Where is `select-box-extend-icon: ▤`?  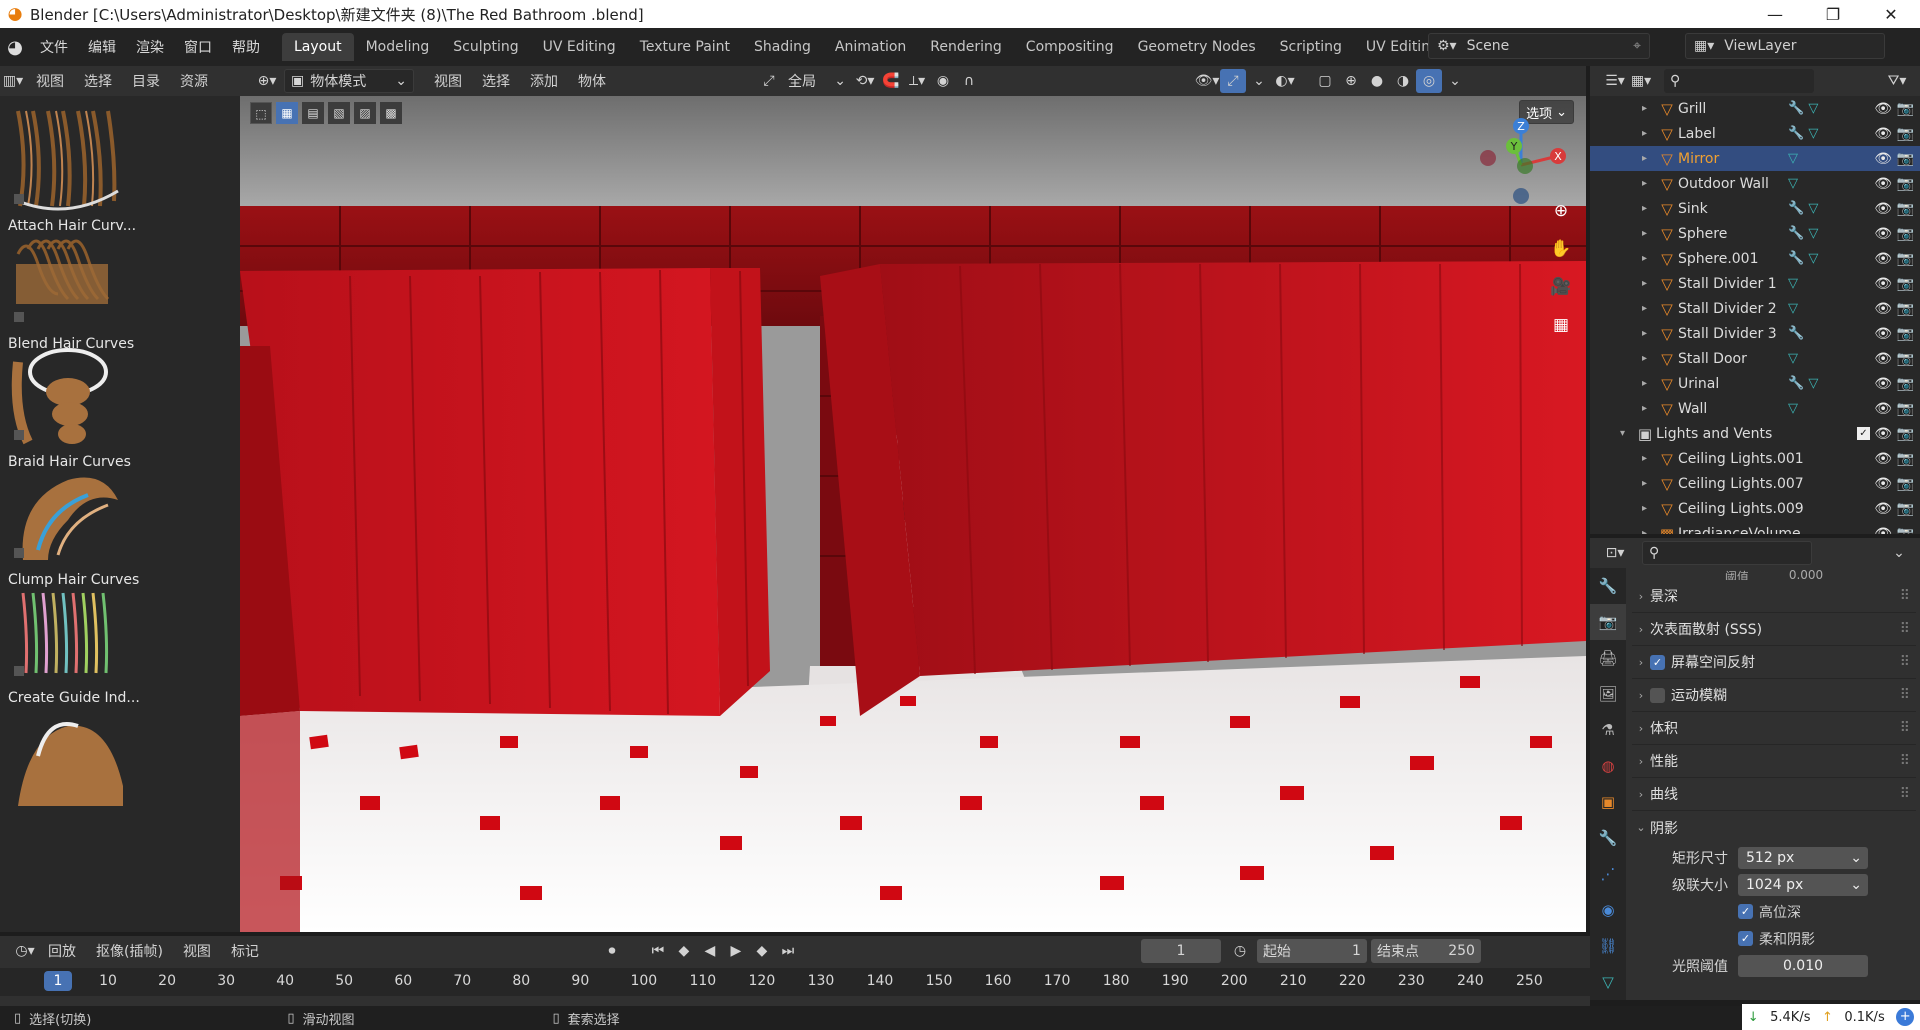 select-box-extend-icon: ▤ is located at coordinates (313, 113).